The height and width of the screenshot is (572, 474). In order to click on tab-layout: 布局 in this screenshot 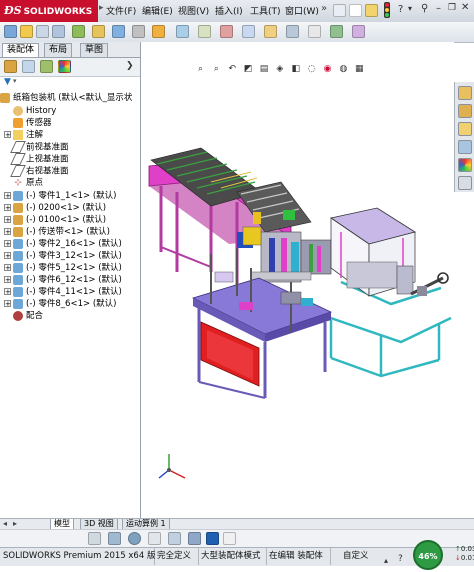, I will do `click(58, 50)`.